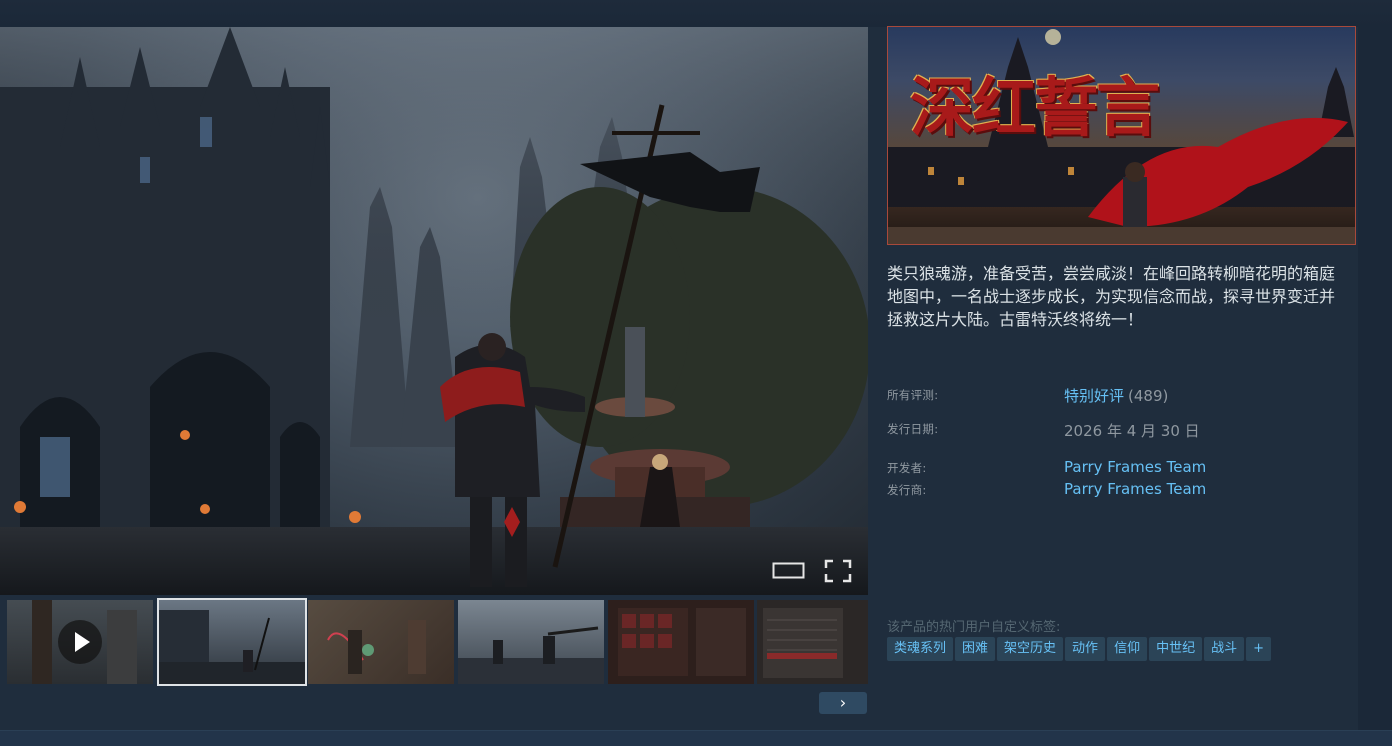  Describe the element at coordinates (696, 13) in the screenshot. I see `top-band` at that location.